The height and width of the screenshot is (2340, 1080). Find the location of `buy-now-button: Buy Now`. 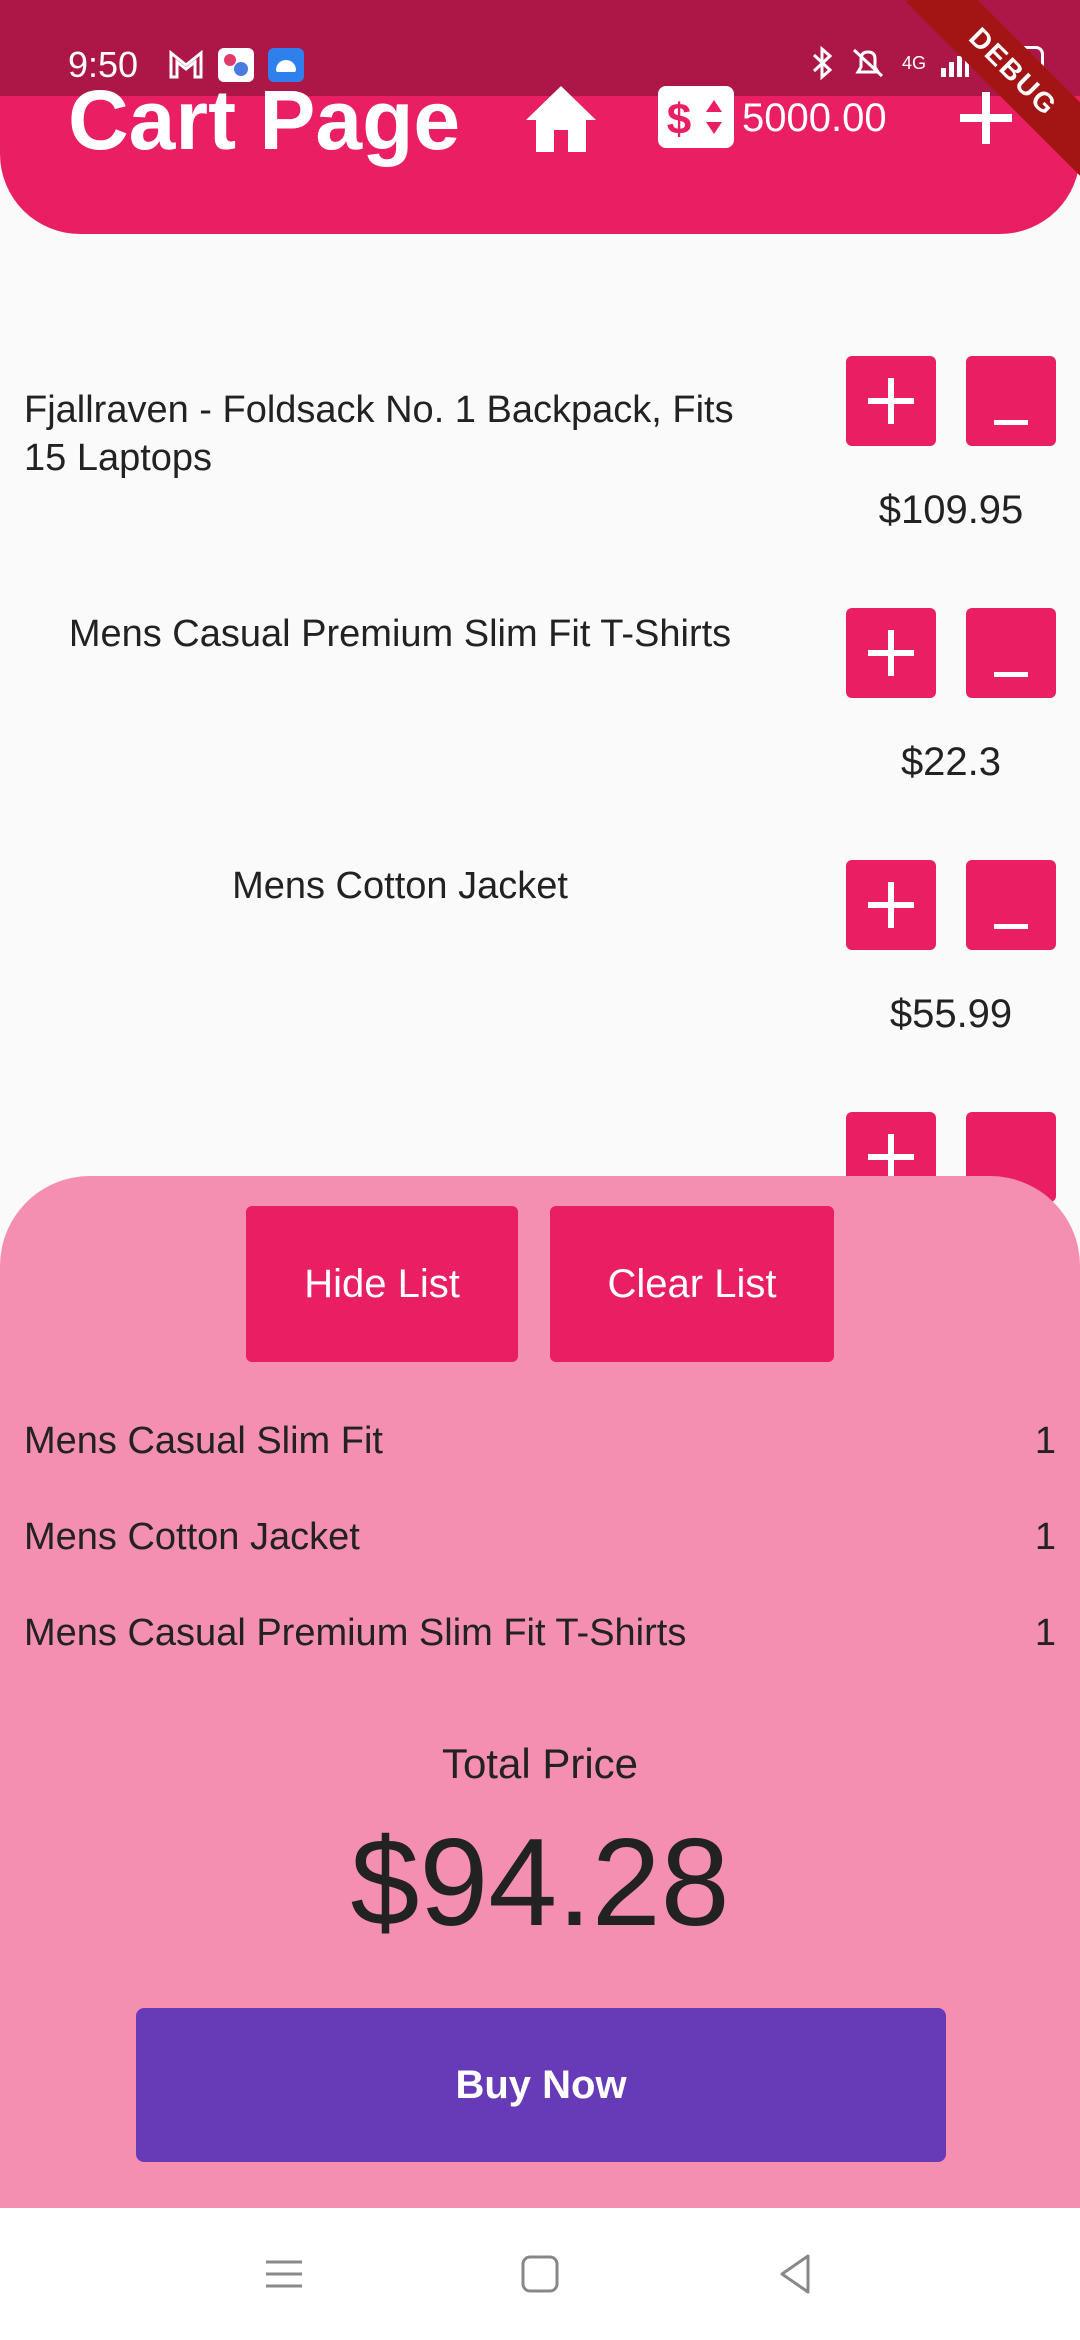

buy-now-button: Buy Now is located at coordinates (541, 2085).